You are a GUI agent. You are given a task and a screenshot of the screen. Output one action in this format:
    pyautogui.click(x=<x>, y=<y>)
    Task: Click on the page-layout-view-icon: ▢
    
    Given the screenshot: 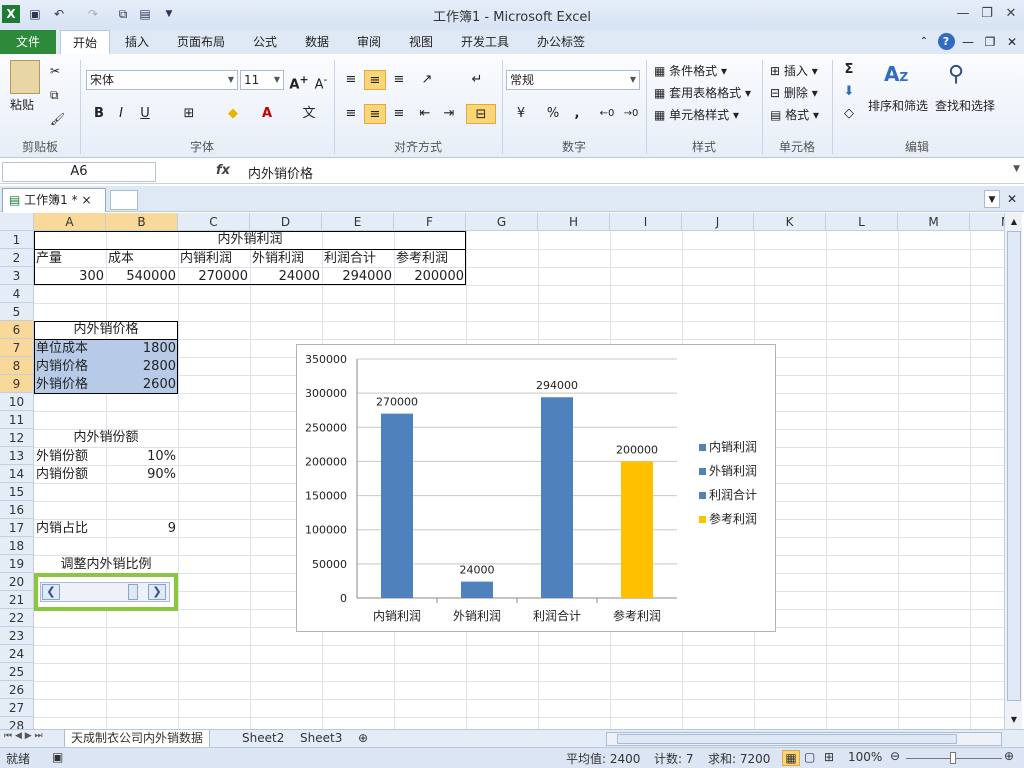 What is the action you would take?
    pyautogui.click(x=809, y=757)
    